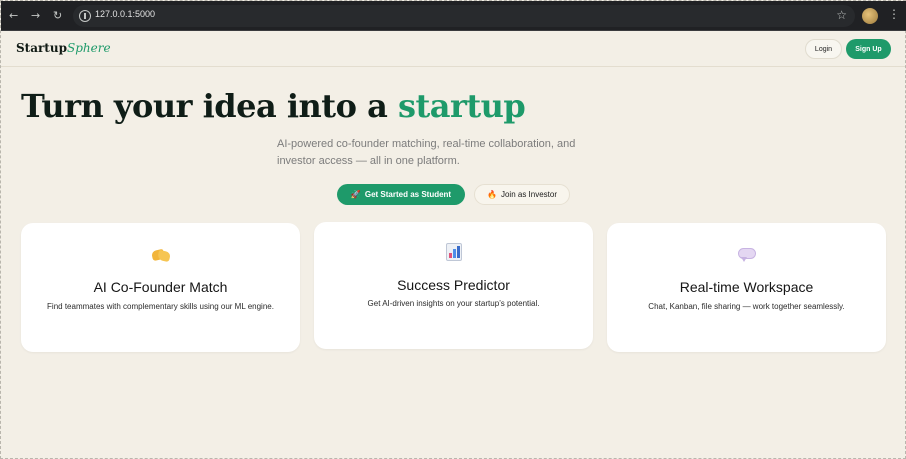 Image resolution: width=906 pixels, height=459 pixels. I want to click on fire-icon: 🔥, so click(492, 194).